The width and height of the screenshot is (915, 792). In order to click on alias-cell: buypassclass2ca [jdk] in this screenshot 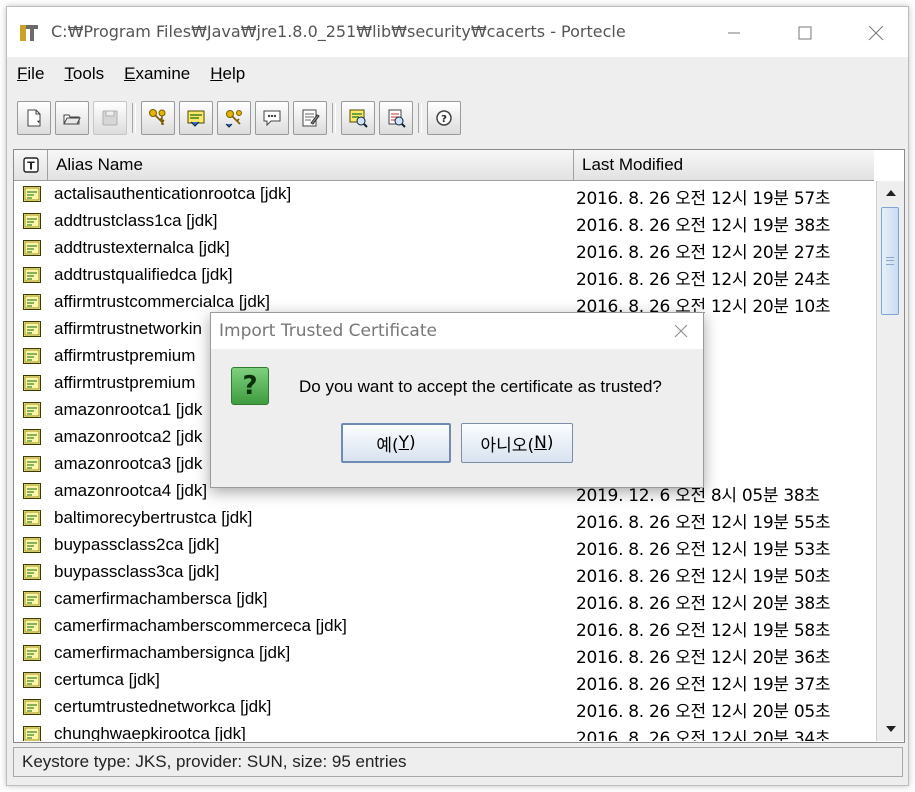, I will do `click(137, 544)`.